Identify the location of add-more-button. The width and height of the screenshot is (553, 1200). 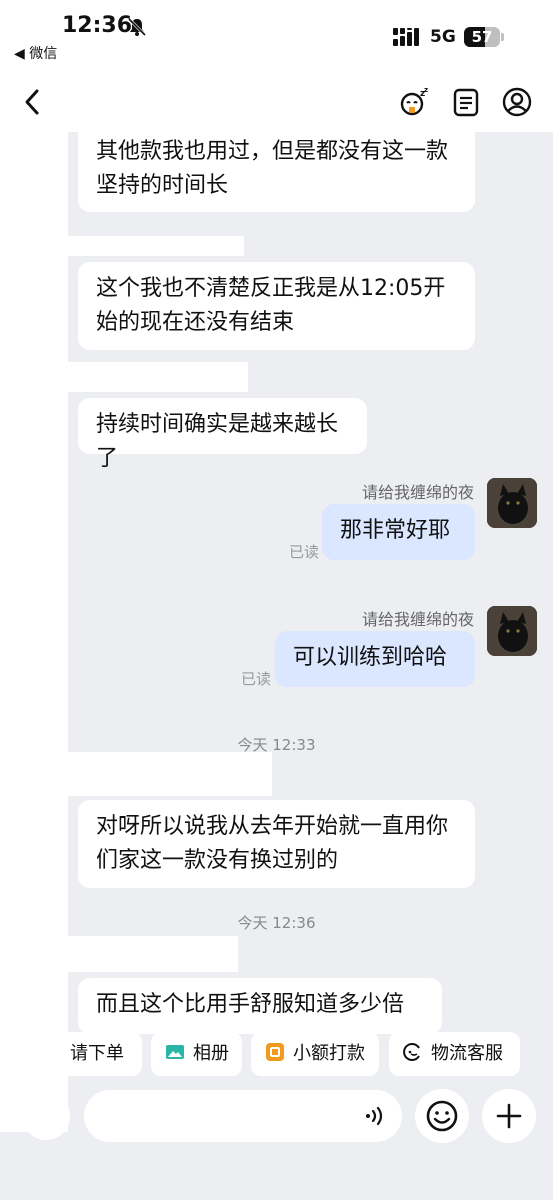
(509, 1116).